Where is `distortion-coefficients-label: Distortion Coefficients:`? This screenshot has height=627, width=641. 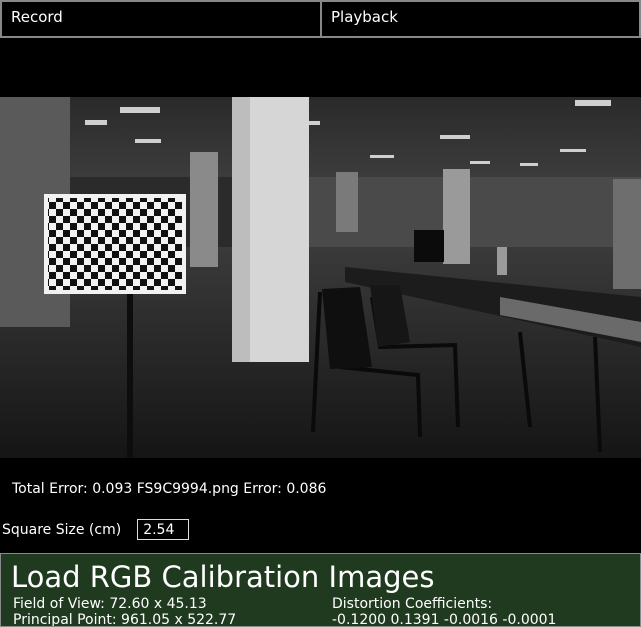 distortion-coefficients-label: Distortion Coefficients: is located at coordinates (412, 604).